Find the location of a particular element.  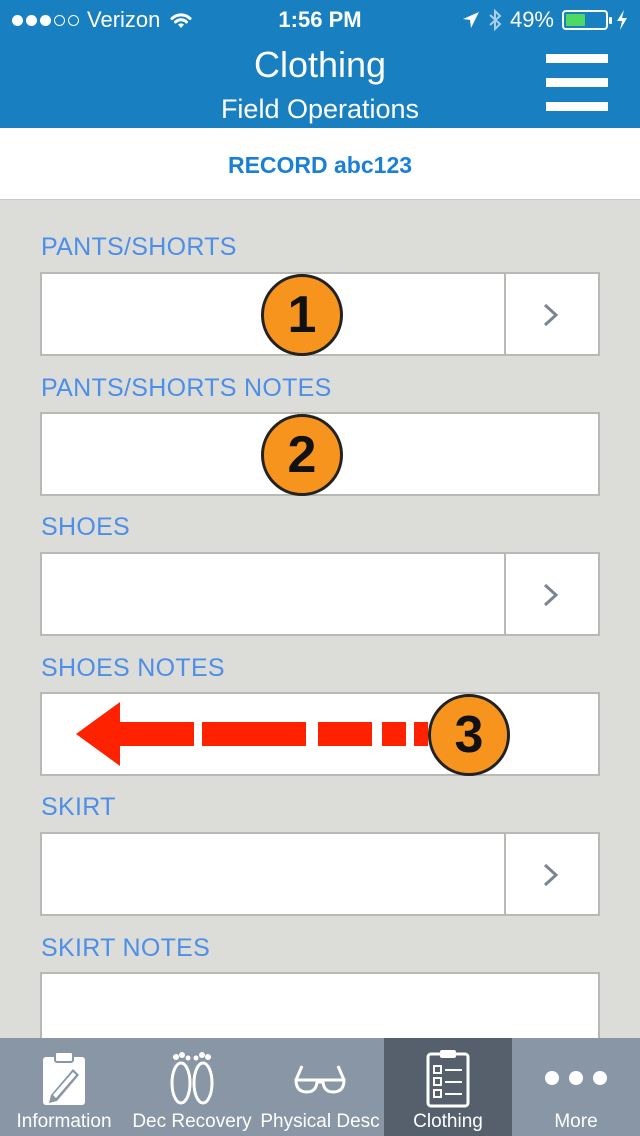

tab-clothing: Clothing is located at coordinates (448, 1087).